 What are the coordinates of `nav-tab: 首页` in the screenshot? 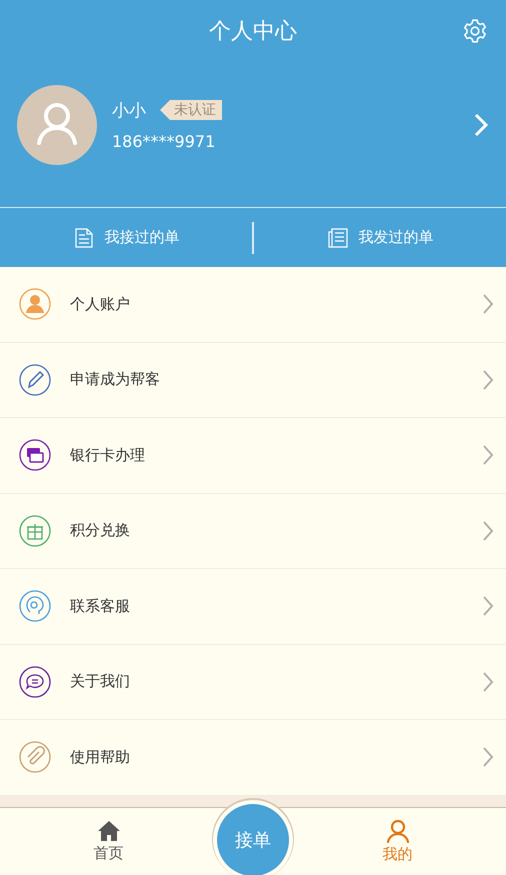 It's located at (108, 841).